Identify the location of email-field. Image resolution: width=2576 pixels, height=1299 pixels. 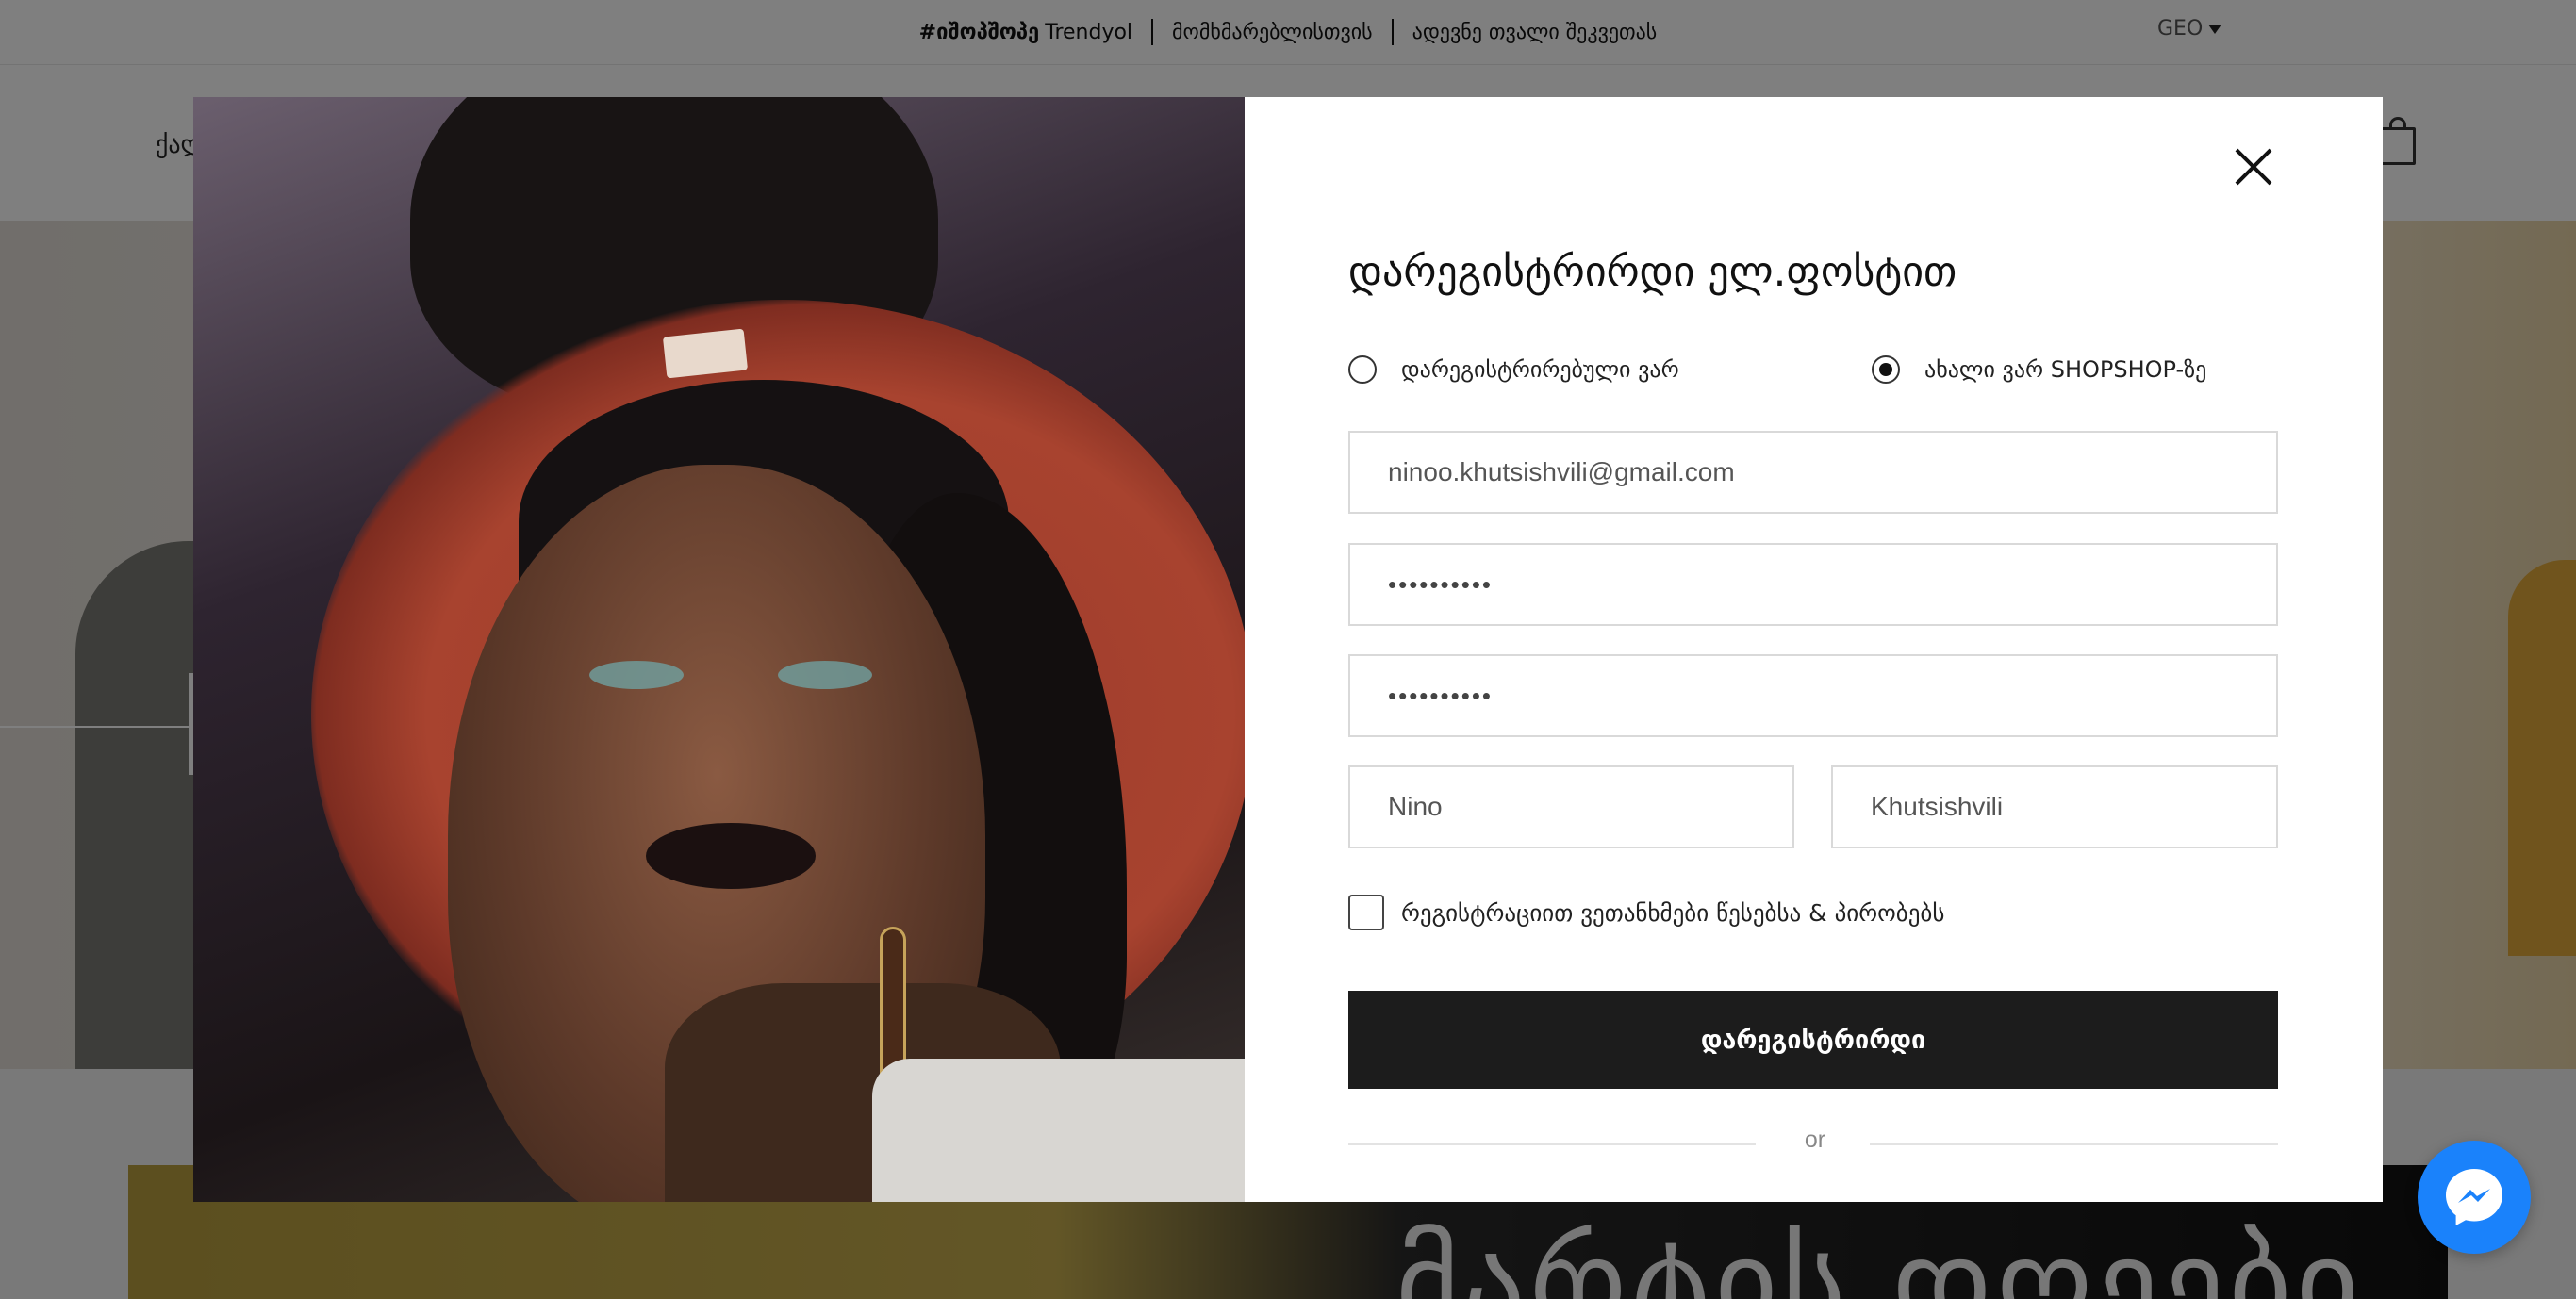
(1813, 473).